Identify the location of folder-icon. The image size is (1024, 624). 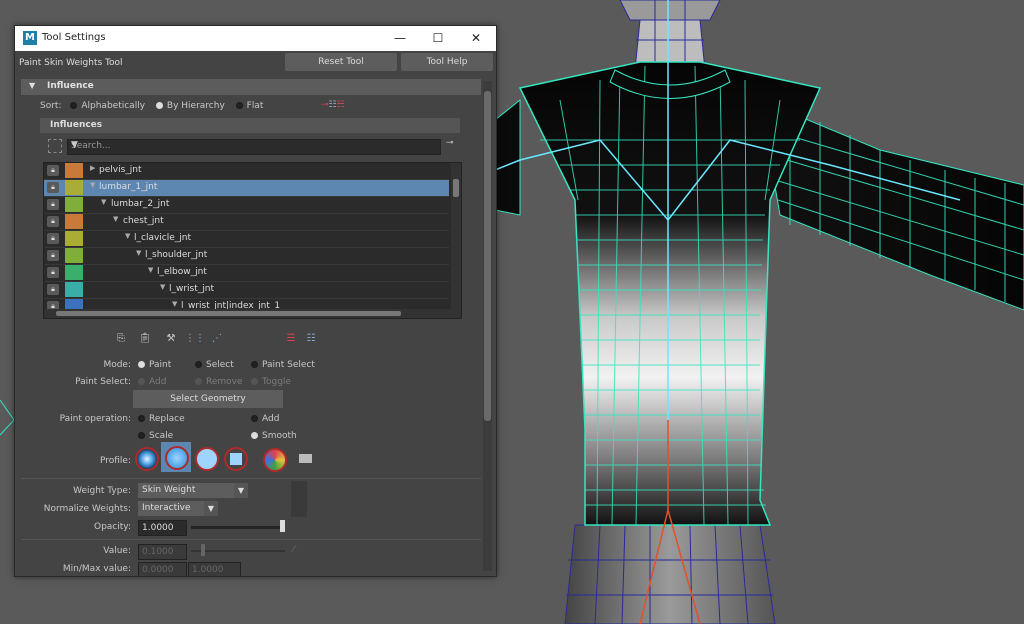
(305, 458).